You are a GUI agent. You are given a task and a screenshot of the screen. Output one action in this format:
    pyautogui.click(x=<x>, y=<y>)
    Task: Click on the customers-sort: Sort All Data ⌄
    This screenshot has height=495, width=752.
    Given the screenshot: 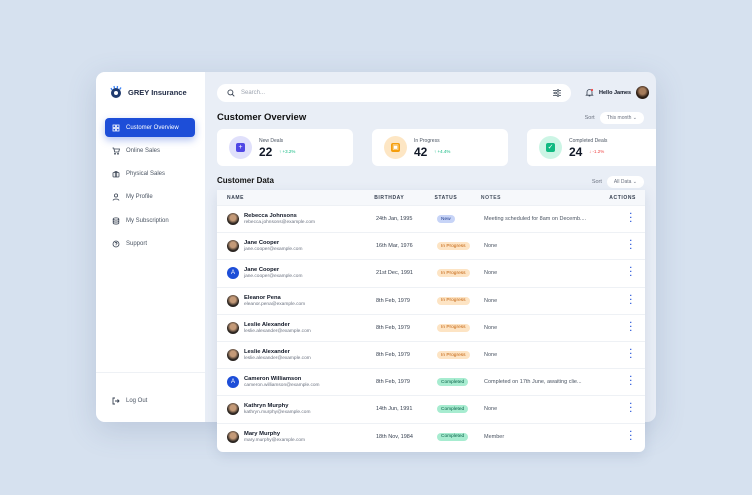 What is the action you would take?
    pyautogui.click(x=618, y=182)
    